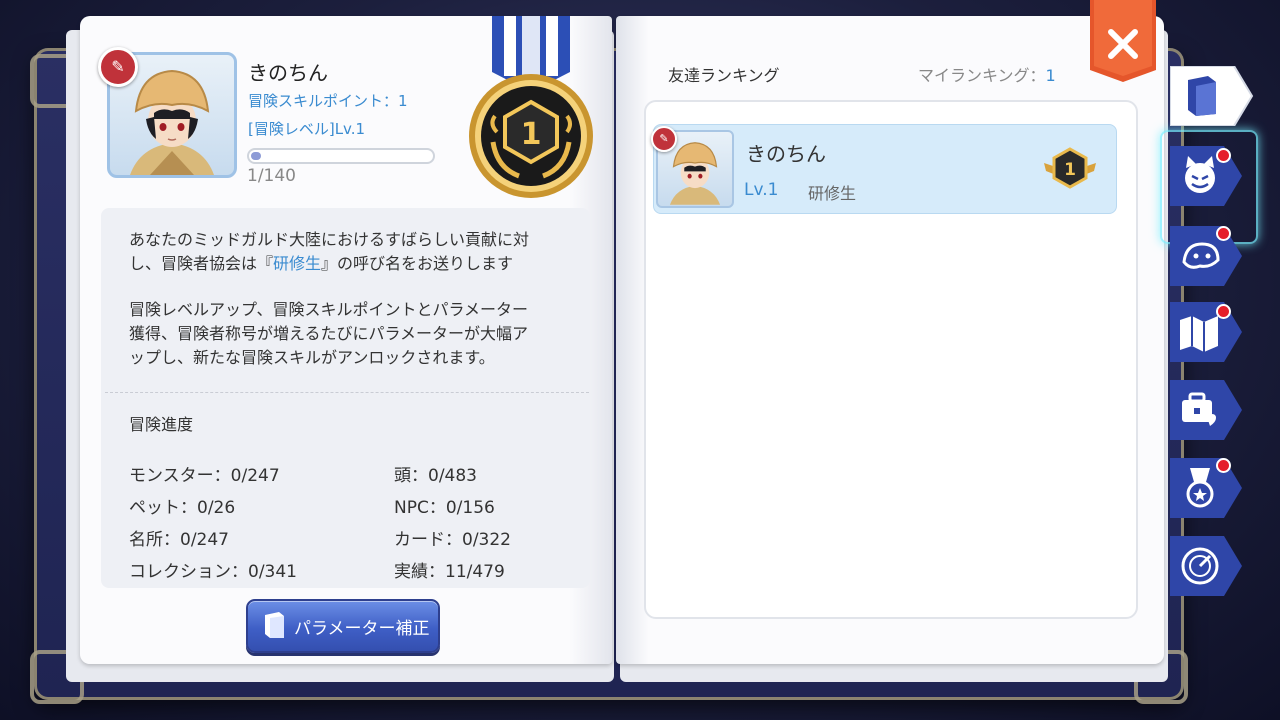  What do you see at coordinates (761, 190) in the screenshot?
I see `ranking-level: Lv.1` at bounding box center [761, 190].